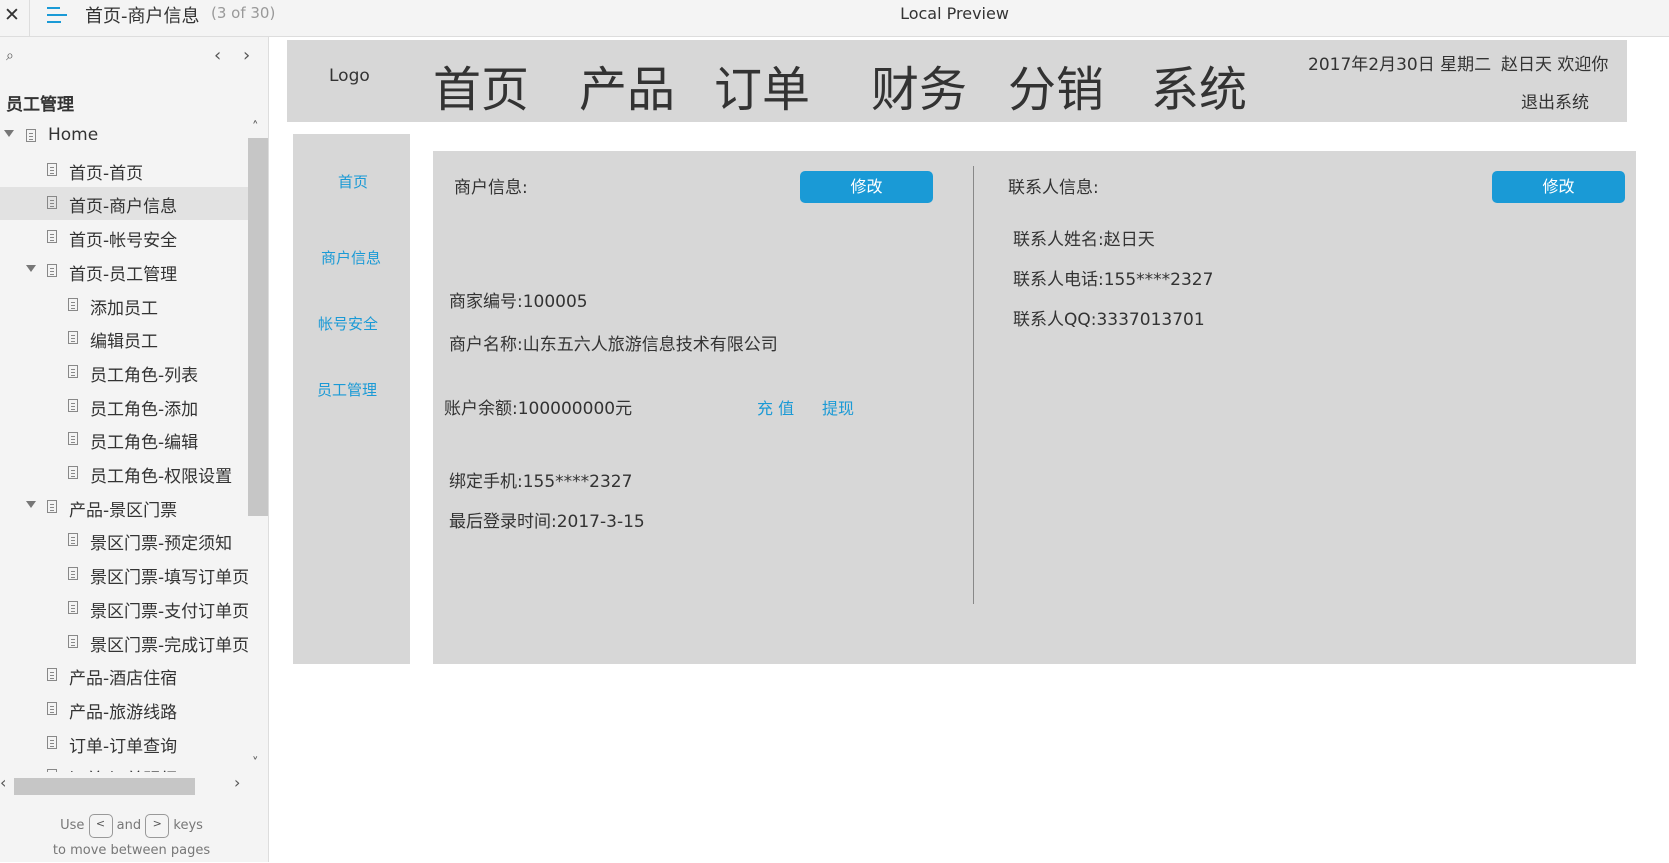 This screenshot has width=1669, height=863. Describe the element at coordinates (3, 782) in the screenshot. I see `scroll-left-icon: ‹` at that location.